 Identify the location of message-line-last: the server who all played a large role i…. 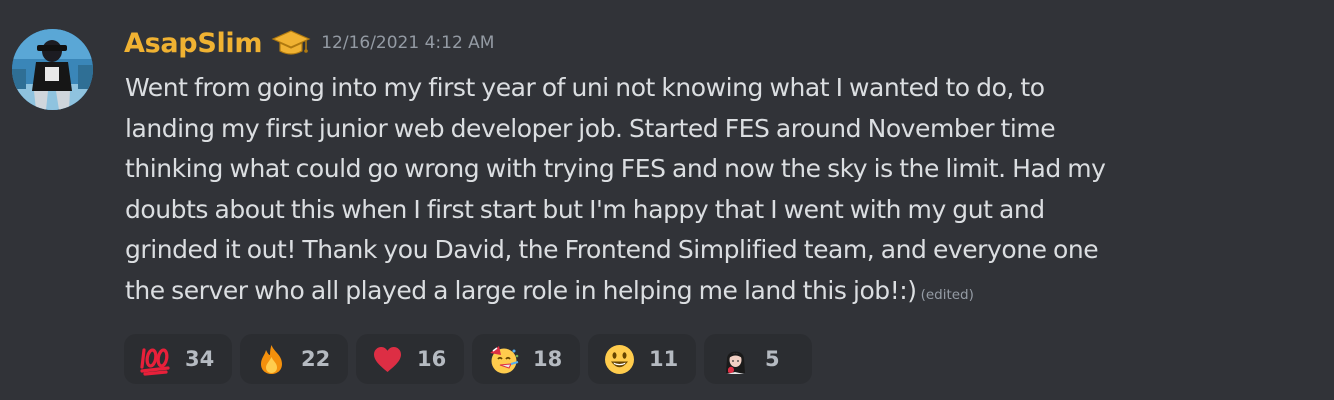
(720, 293).